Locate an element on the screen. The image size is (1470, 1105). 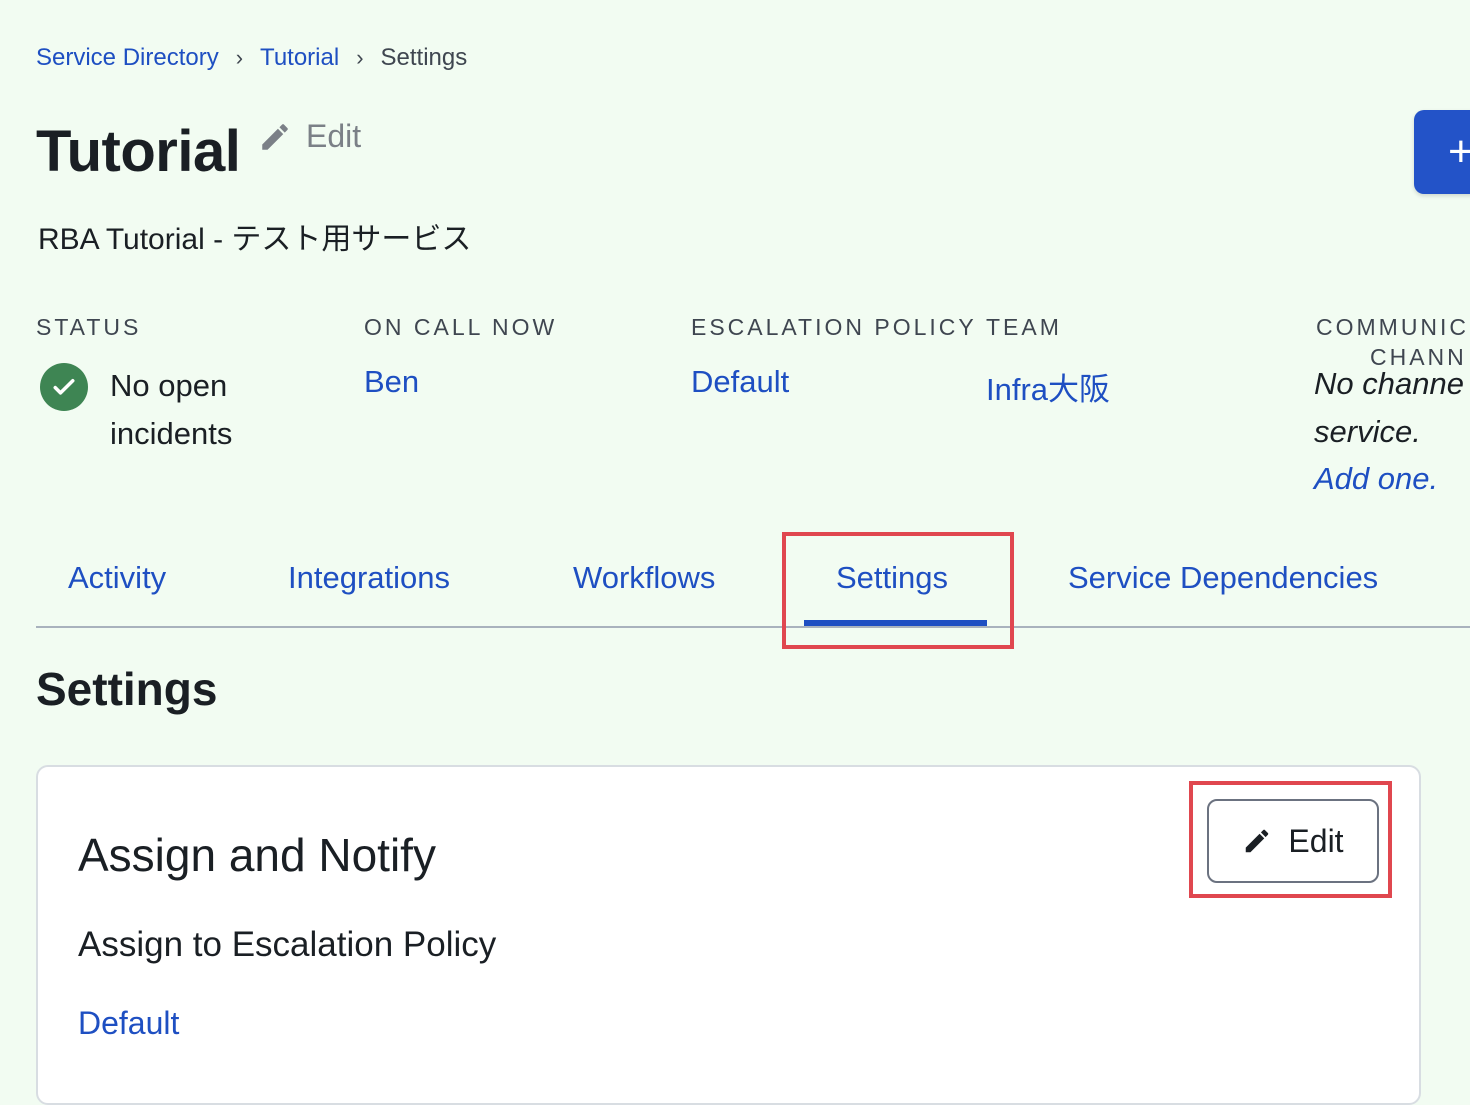
tab-integrations: Integrations is located at coordinates (369, 578).